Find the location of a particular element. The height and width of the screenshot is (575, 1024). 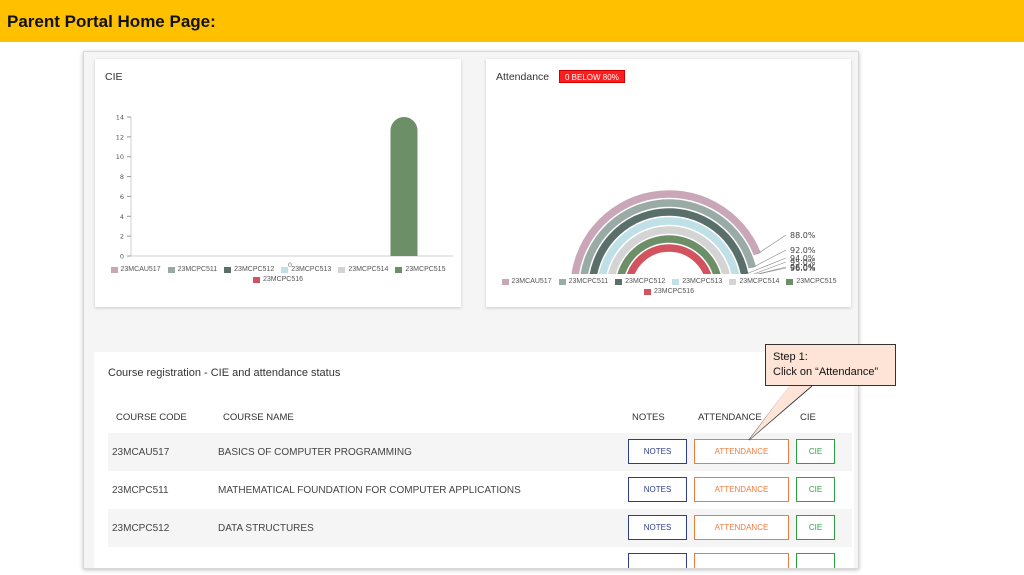

callout-pointer is located at coordinates (780, 413).